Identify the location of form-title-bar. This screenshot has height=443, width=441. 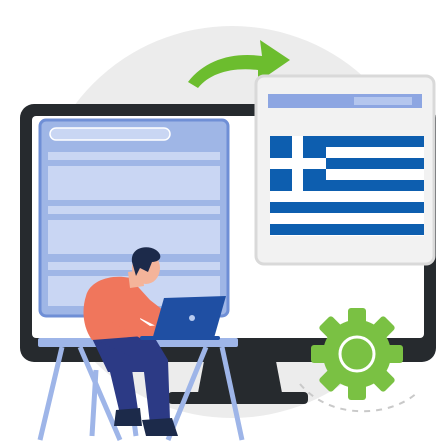
(110, 134).